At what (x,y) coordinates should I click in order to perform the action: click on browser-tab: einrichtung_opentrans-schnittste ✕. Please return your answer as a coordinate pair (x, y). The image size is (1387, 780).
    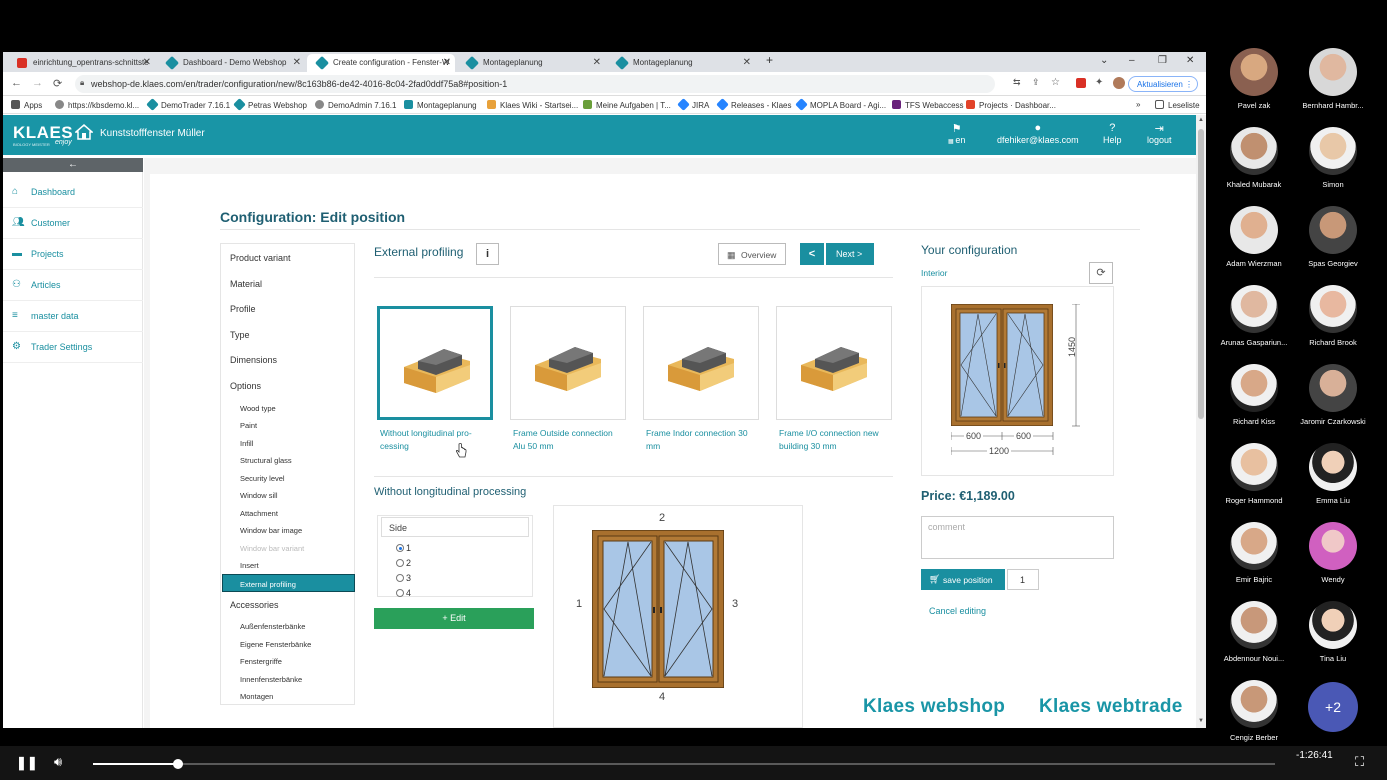
    Looking at the image, I should click on (81, 63).